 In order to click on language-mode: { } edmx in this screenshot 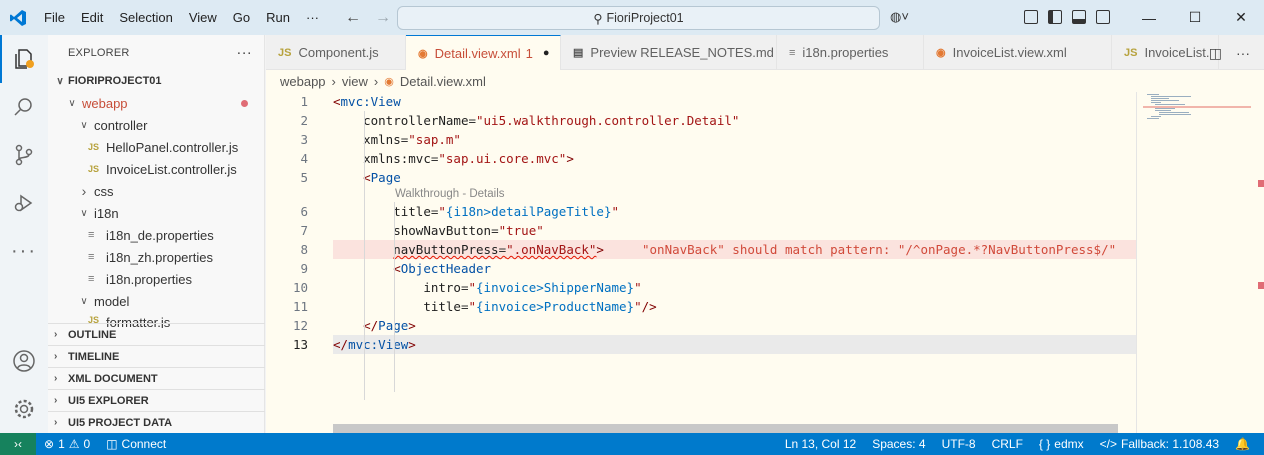, I will do `click(1061, 444)`.